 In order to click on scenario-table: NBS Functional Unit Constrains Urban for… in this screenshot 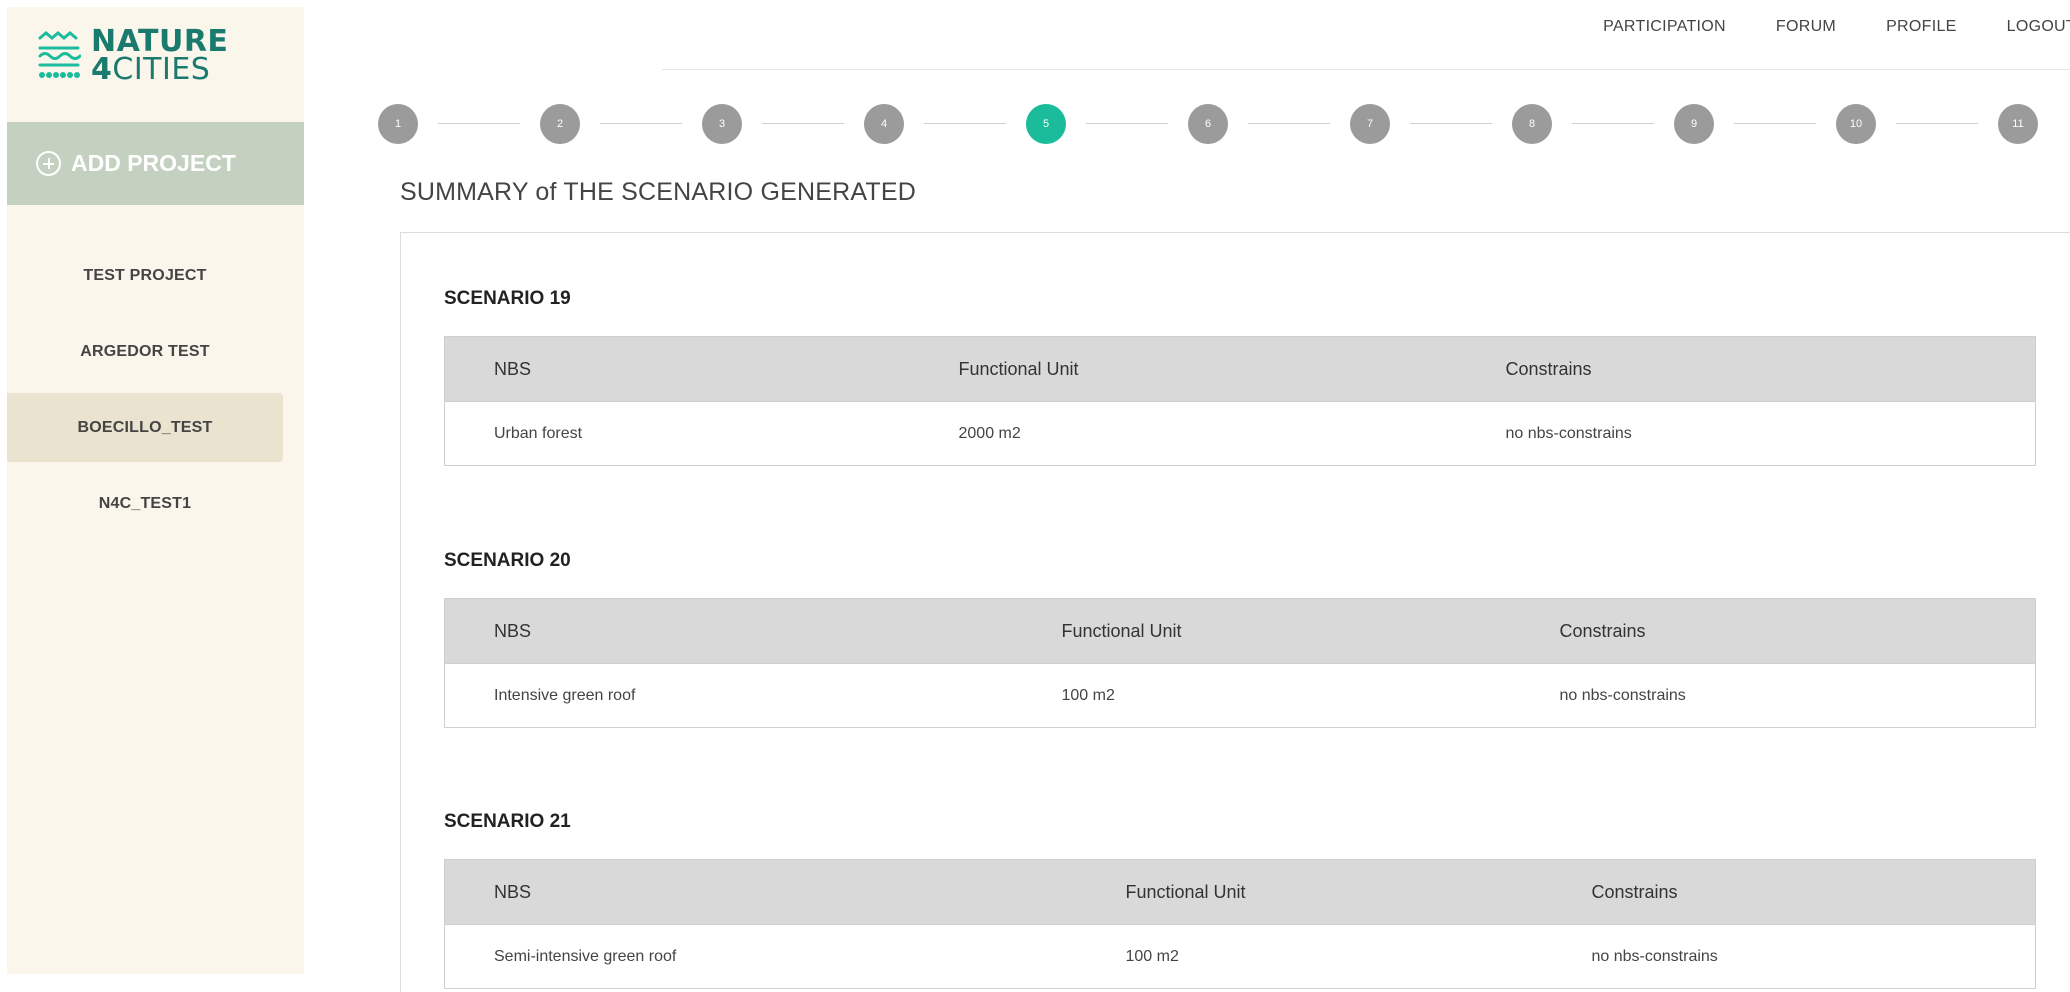, I will do `click(1240, 401)`.